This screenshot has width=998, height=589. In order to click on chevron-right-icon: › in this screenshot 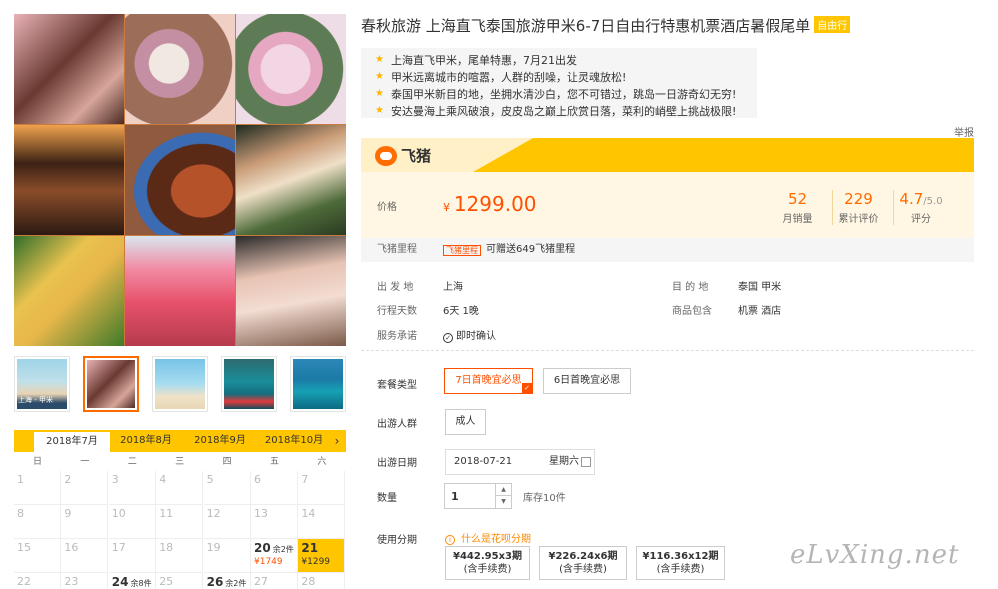, I will do `click(337, 441)`.